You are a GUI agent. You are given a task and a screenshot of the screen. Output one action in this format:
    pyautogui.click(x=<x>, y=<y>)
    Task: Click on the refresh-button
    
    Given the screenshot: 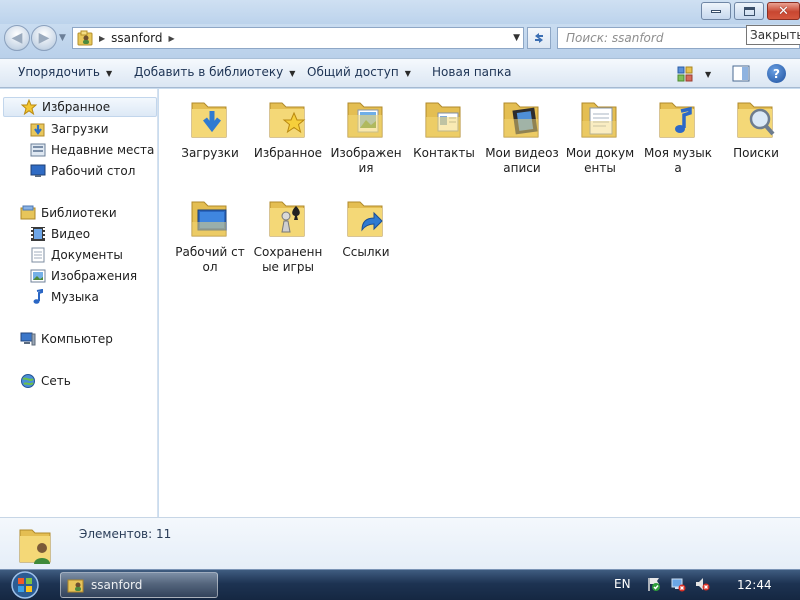 What is the action you would take?
    pyautogui.click(x=539, y=38)
    